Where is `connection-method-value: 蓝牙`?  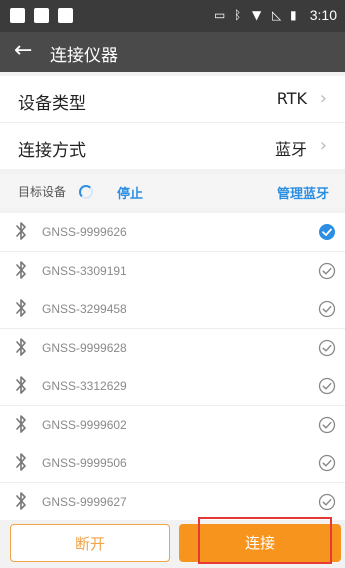
connection-method-value: 蓝牙 is located at coordinates (290, 149).